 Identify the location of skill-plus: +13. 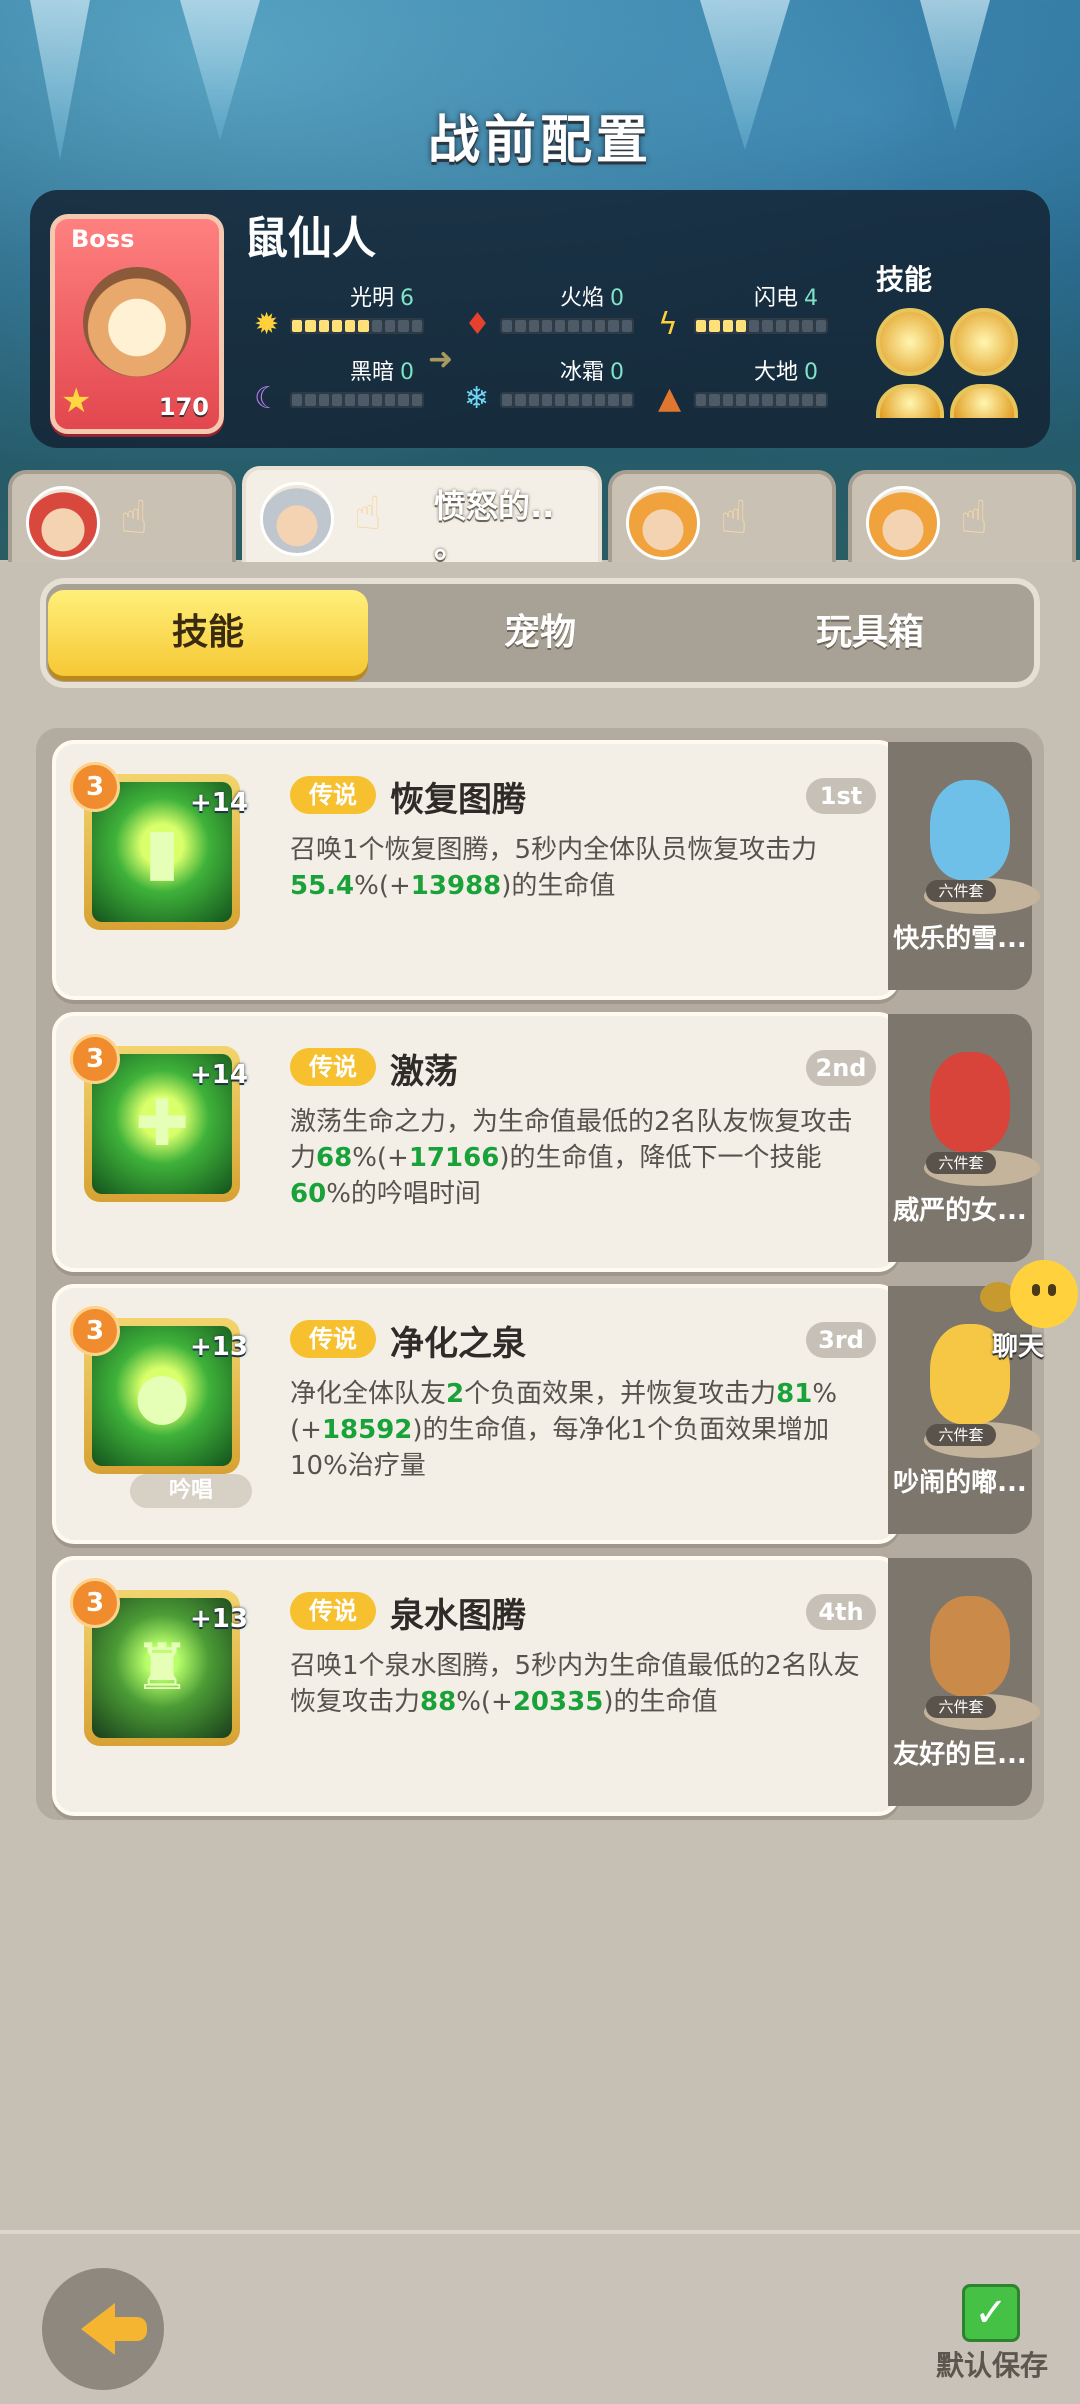
(219, 1347).